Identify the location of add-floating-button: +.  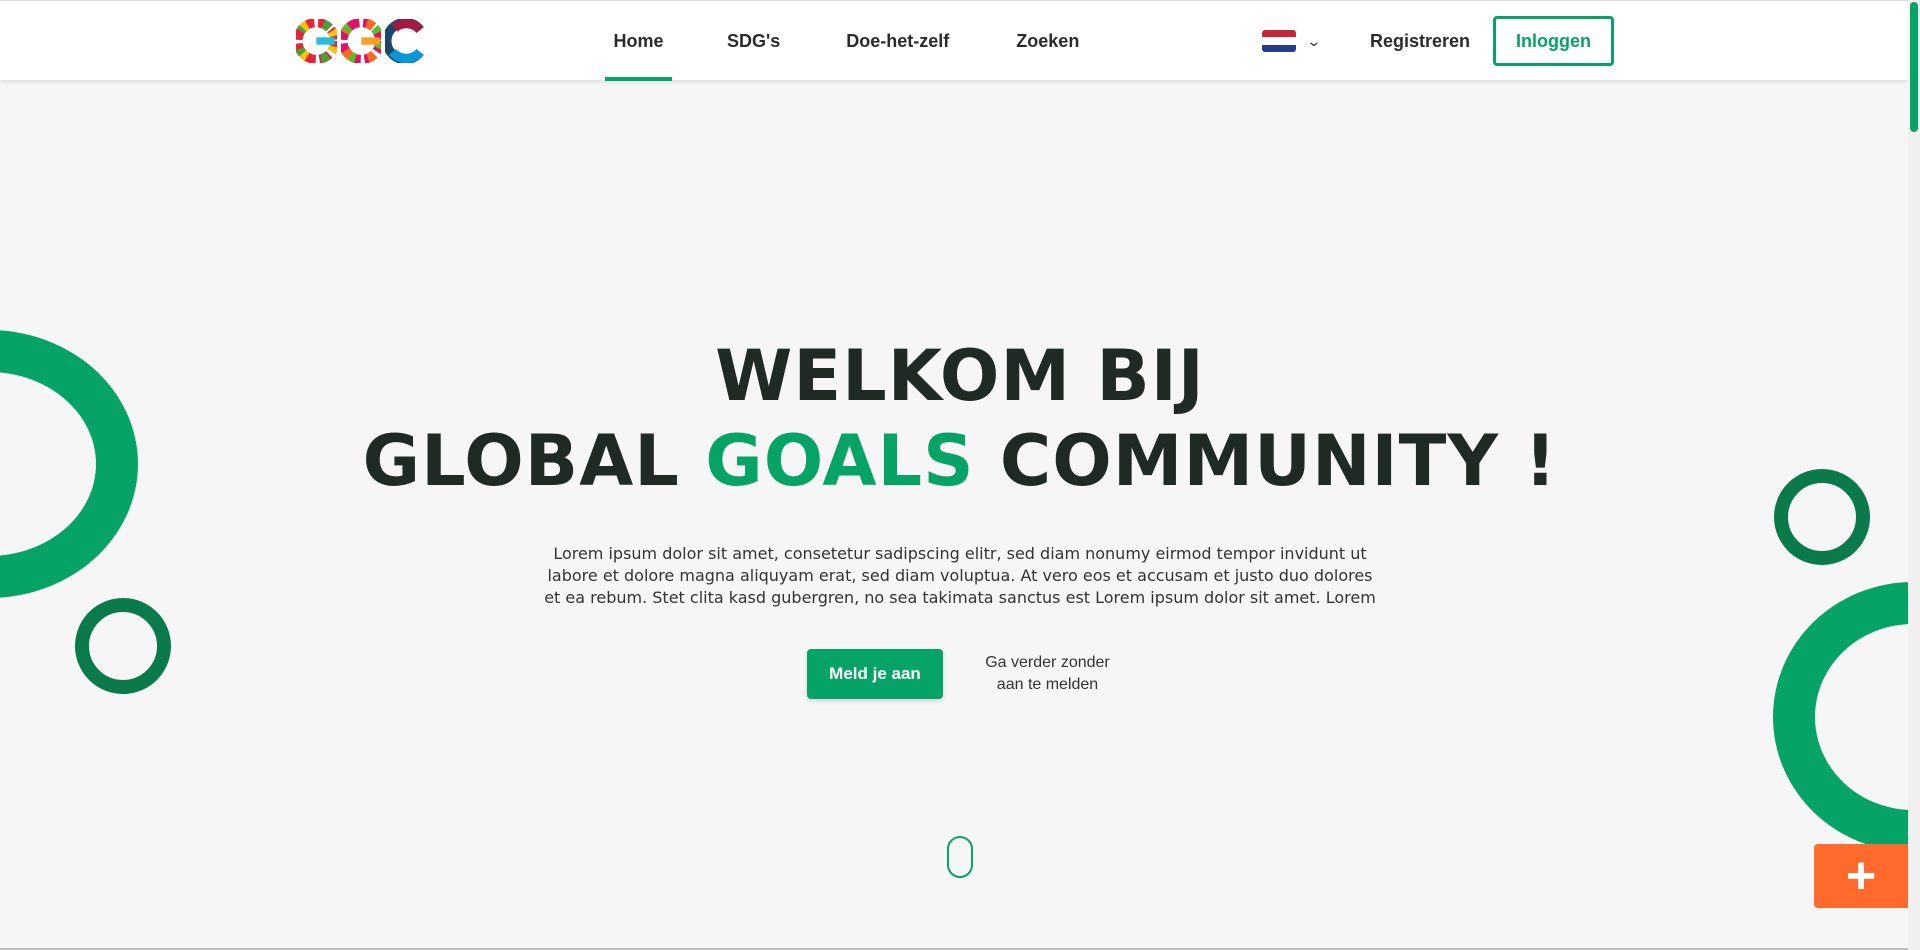
(1861, 876).